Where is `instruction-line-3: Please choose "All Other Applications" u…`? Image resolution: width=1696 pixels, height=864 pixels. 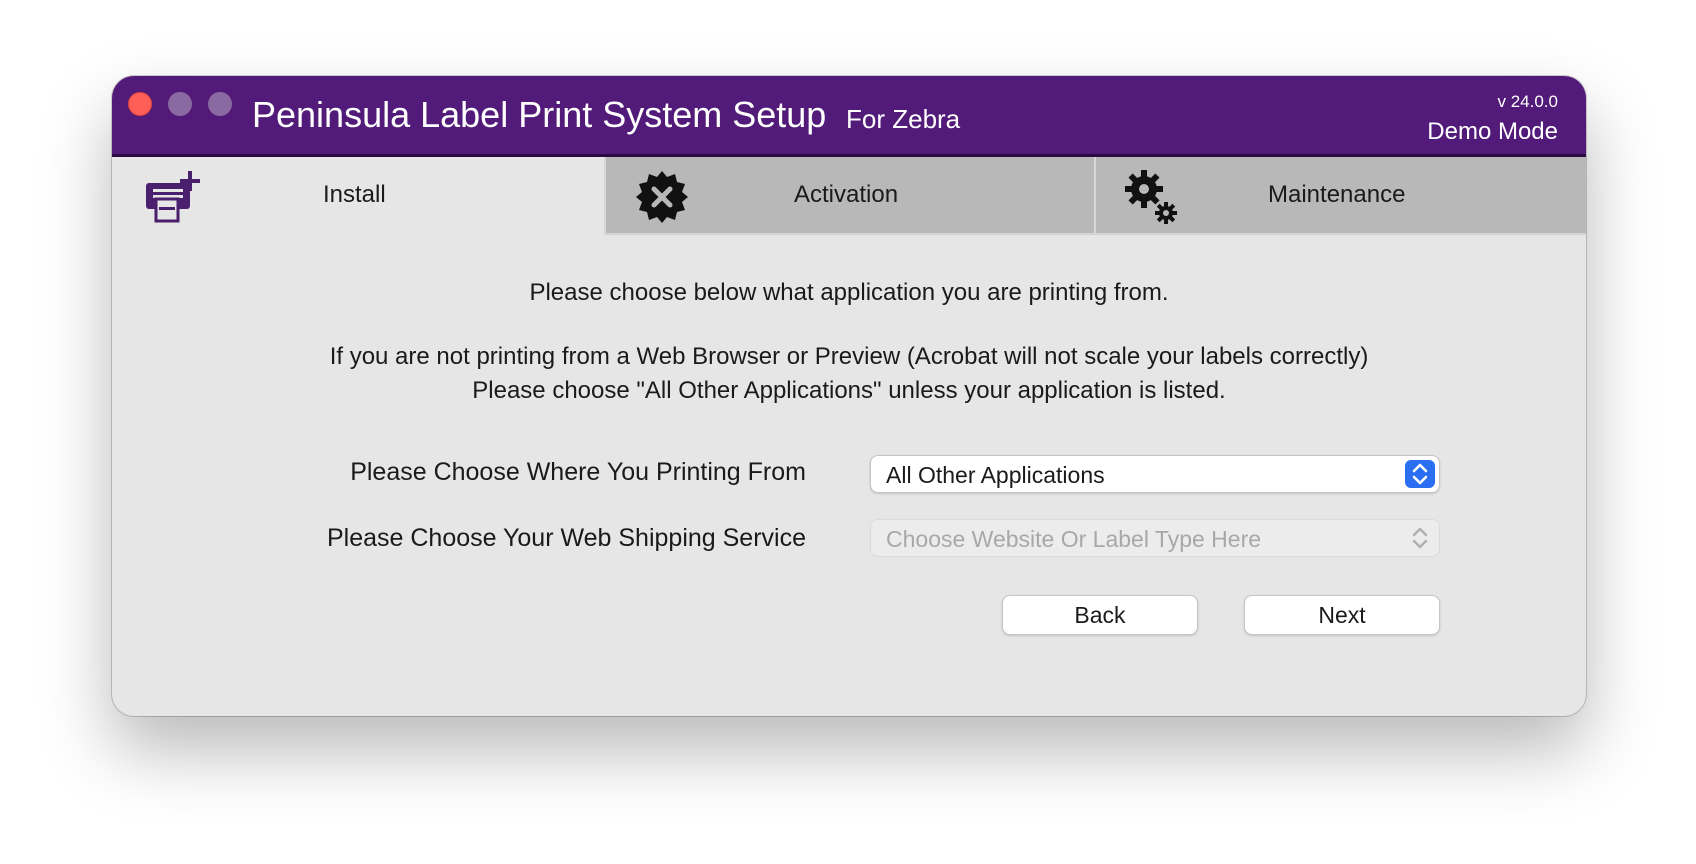
instruction-line-3: Please choose "All Other Applications" u… is located at coordinates (849, 390).